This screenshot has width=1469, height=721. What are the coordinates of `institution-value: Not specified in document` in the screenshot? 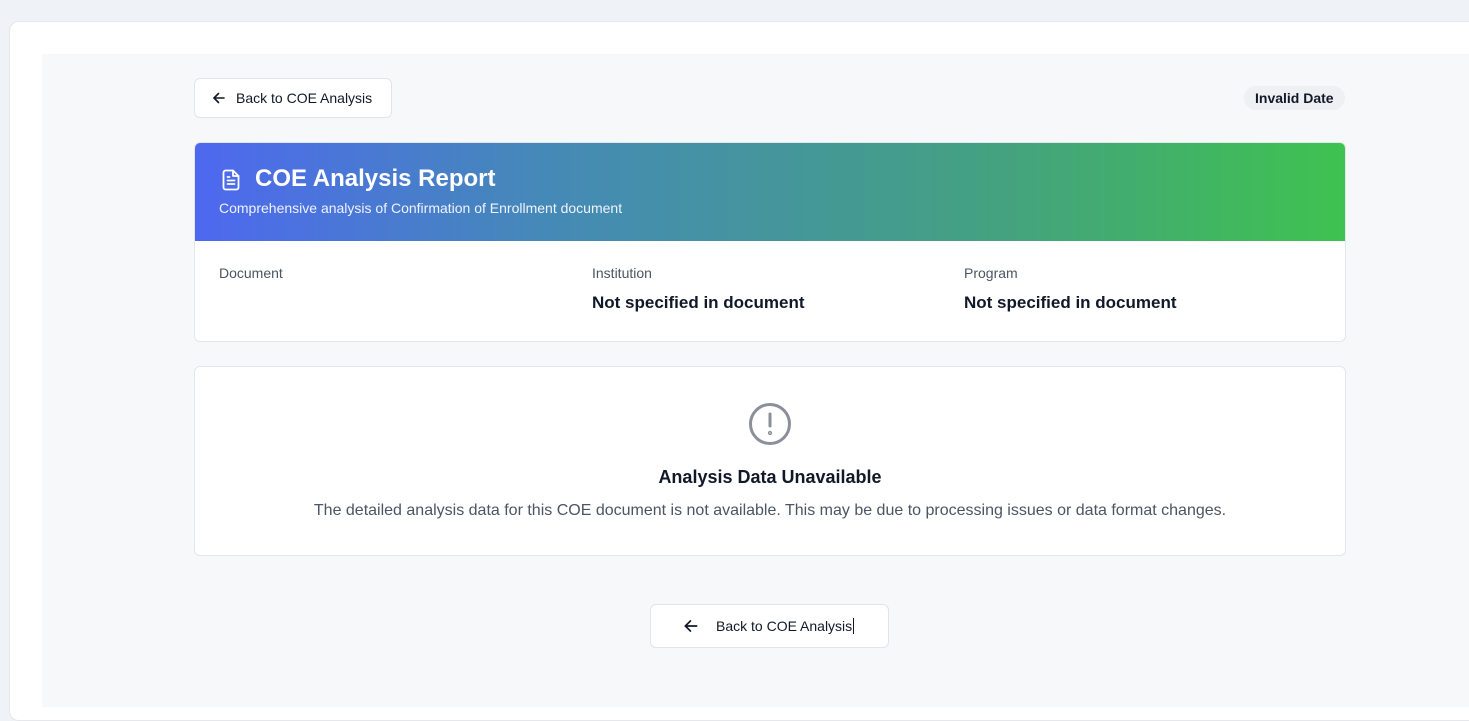 It's located at (698, 302).